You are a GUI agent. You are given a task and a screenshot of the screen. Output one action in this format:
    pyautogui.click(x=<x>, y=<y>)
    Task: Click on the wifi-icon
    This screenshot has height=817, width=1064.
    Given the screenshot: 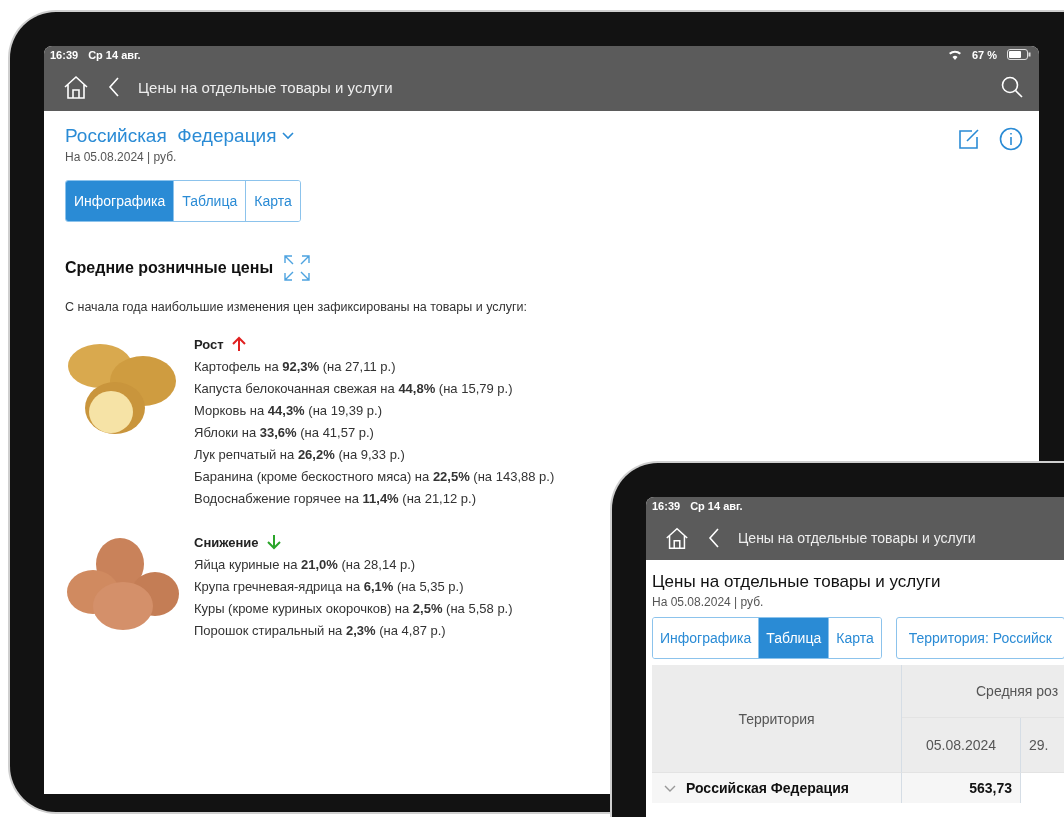 What is the action you would take?
    pyautogui.click(x=954, y=54)
    